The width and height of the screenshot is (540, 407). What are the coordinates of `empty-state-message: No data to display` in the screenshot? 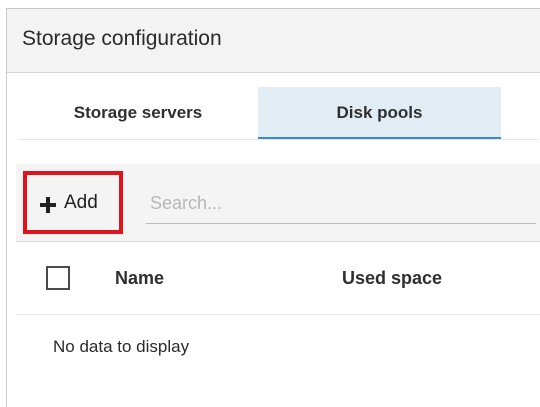 It's located at (121, 346).